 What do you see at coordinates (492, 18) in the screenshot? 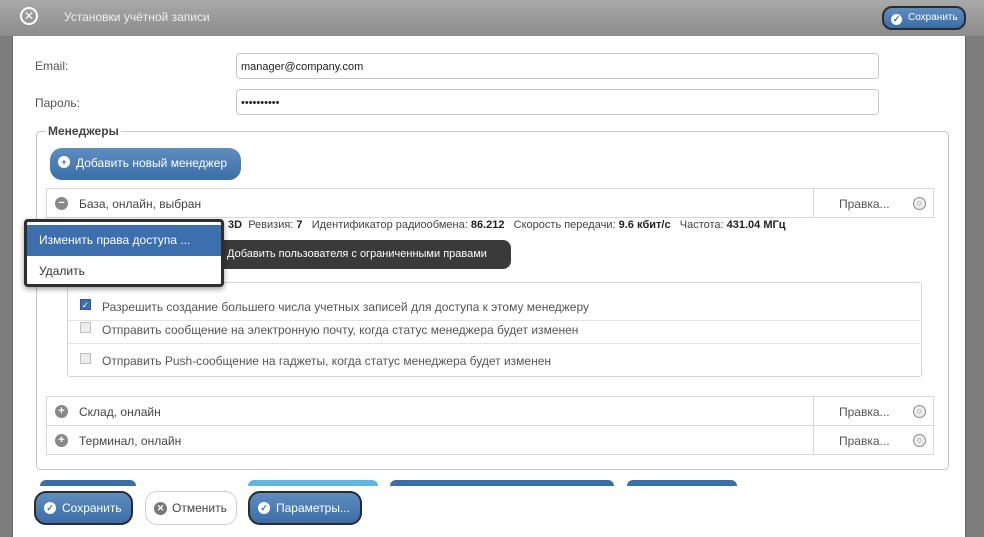
I see `dialog-titlebar: ✕ Установки учётной записи ✓ Сохранить` at bounding box center [492, 18].